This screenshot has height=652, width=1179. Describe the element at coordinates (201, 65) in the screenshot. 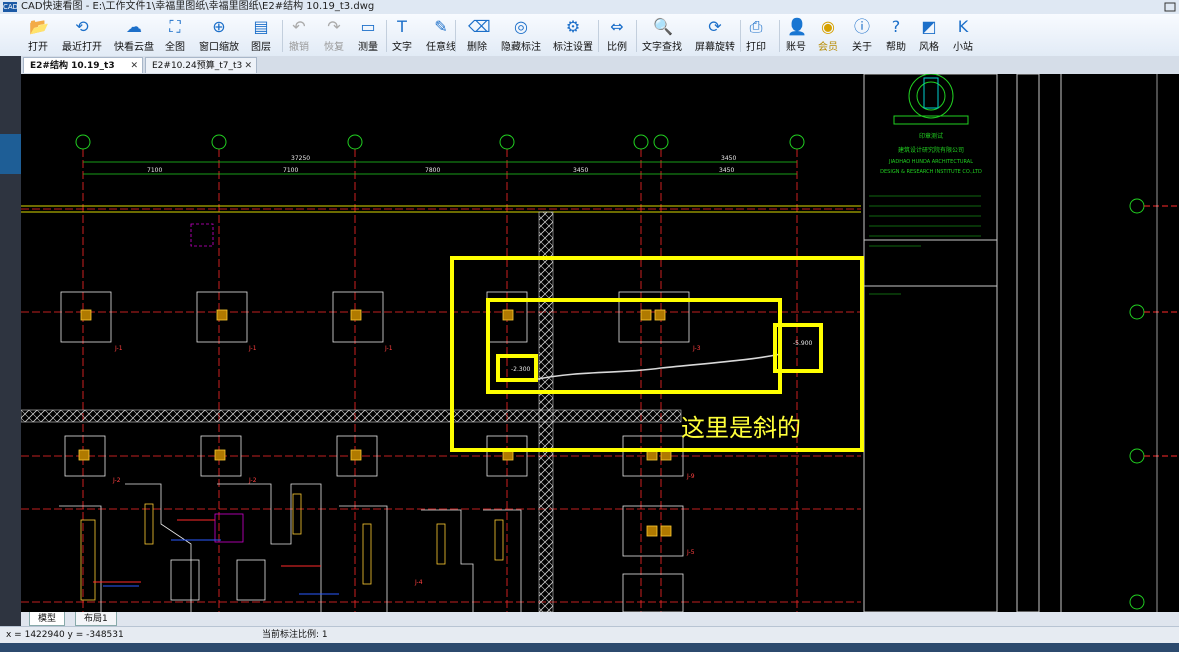

I see `tab-e2-budget: E2#10.24预算_t7_t3 ✕` at that location.